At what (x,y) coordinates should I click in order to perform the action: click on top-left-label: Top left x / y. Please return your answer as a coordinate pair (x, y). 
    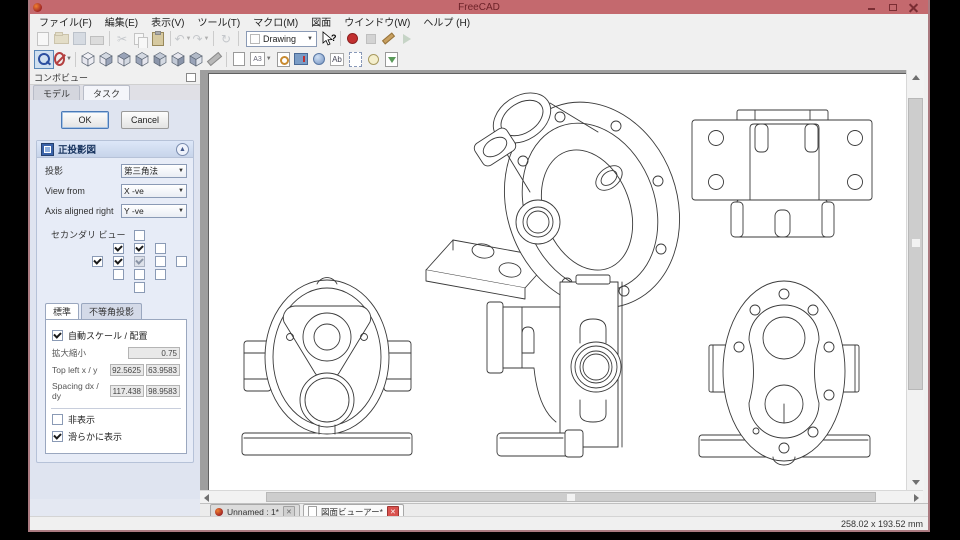
    Looking at the image, I should click on (75, 370).